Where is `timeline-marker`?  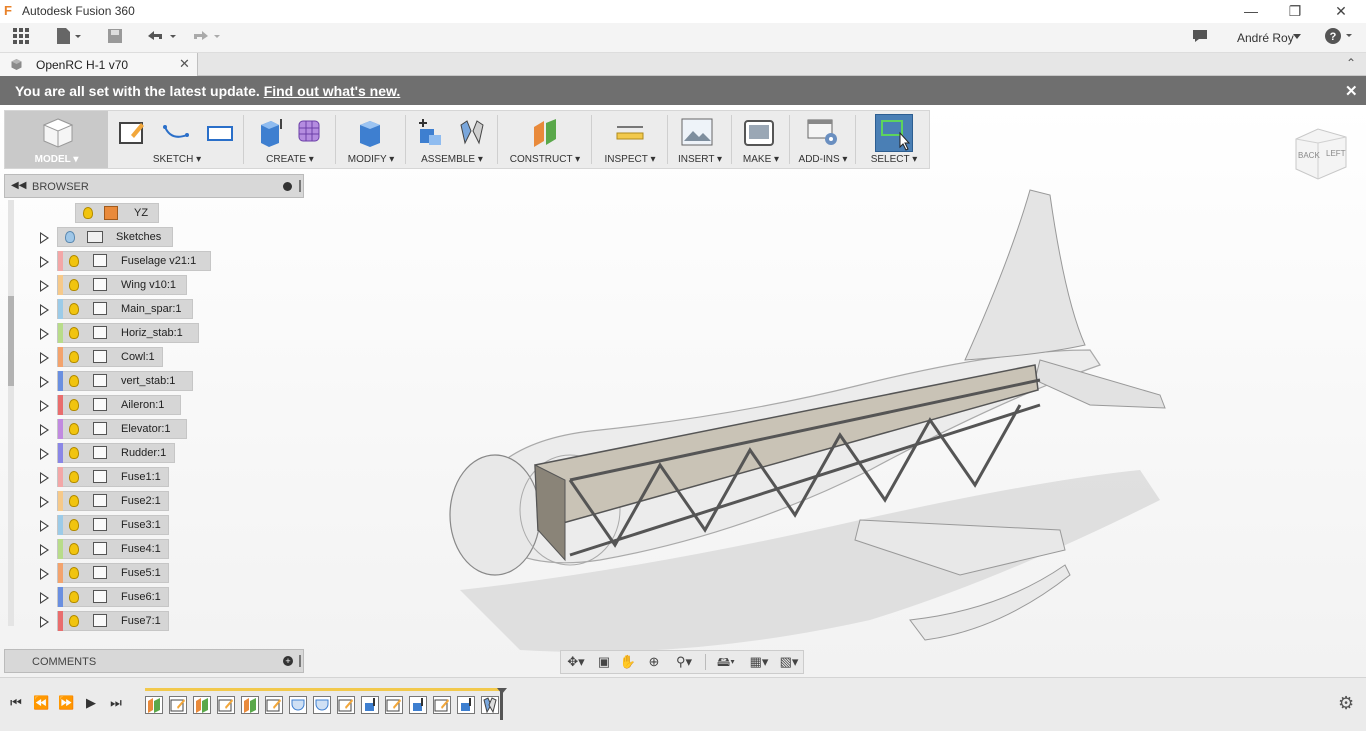 timeline-marker is located at coordinates (501, 705).